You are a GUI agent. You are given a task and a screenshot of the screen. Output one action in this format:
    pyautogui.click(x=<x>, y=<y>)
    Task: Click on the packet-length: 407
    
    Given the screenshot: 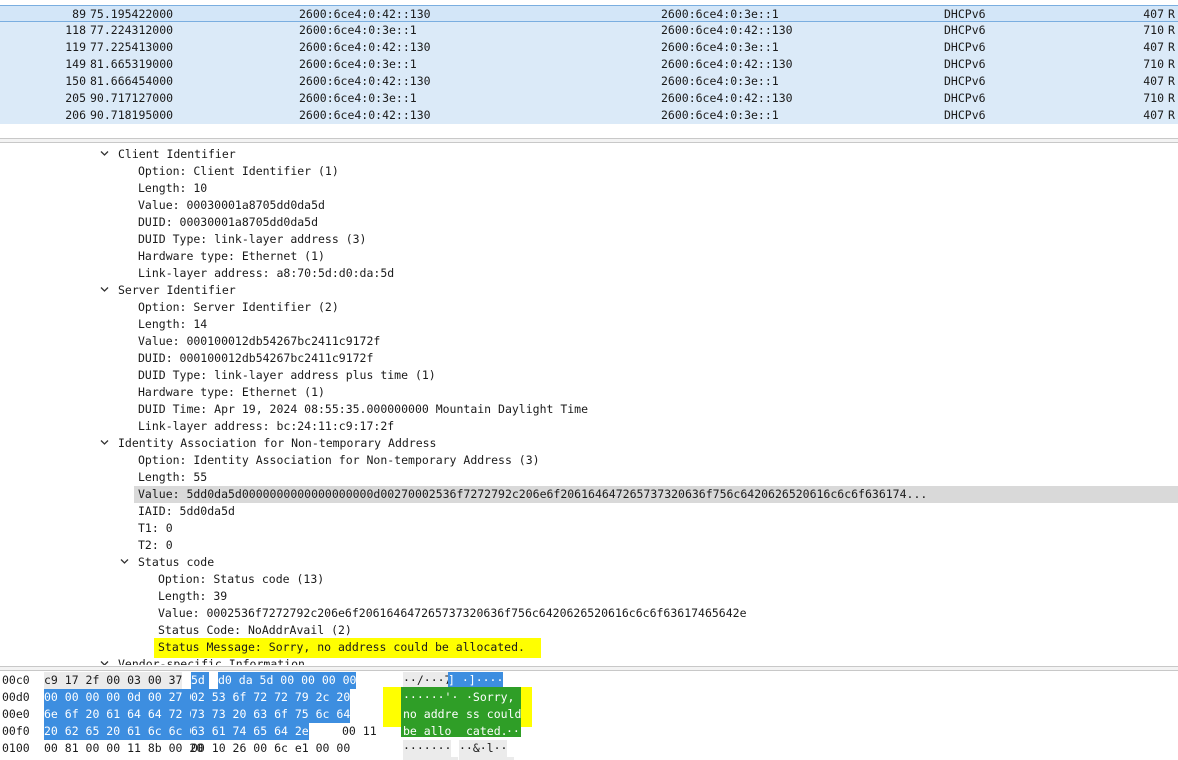 What is the action you would take?
    pyautogui.click(x=1153, y=47)
    